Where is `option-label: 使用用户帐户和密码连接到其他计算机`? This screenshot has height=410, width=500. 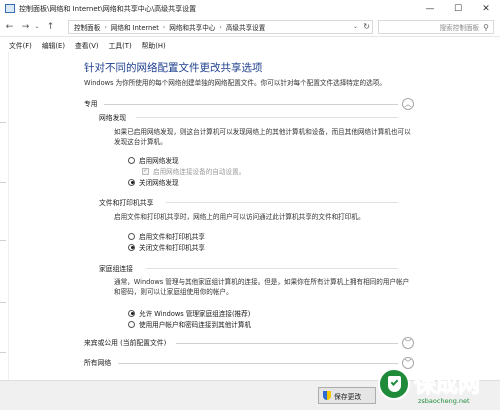
option-label: 使用用户帐户和密码连接到其他计算机 is located at coordinates (195, 325).